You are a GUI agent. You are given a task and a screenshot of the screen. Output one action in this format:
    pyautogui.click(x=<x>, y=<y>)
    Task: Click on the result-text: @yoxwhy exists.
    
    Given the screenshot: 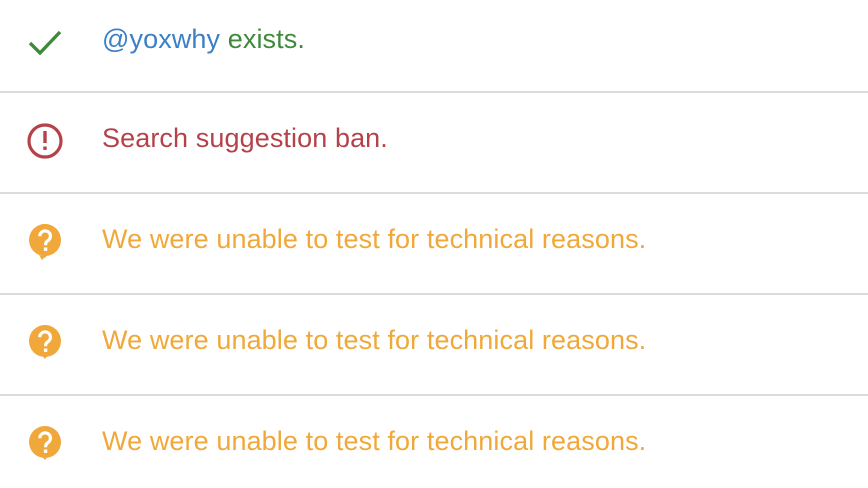 What is the action you would take?
    pyautogui.click(x=203, y=39)
    